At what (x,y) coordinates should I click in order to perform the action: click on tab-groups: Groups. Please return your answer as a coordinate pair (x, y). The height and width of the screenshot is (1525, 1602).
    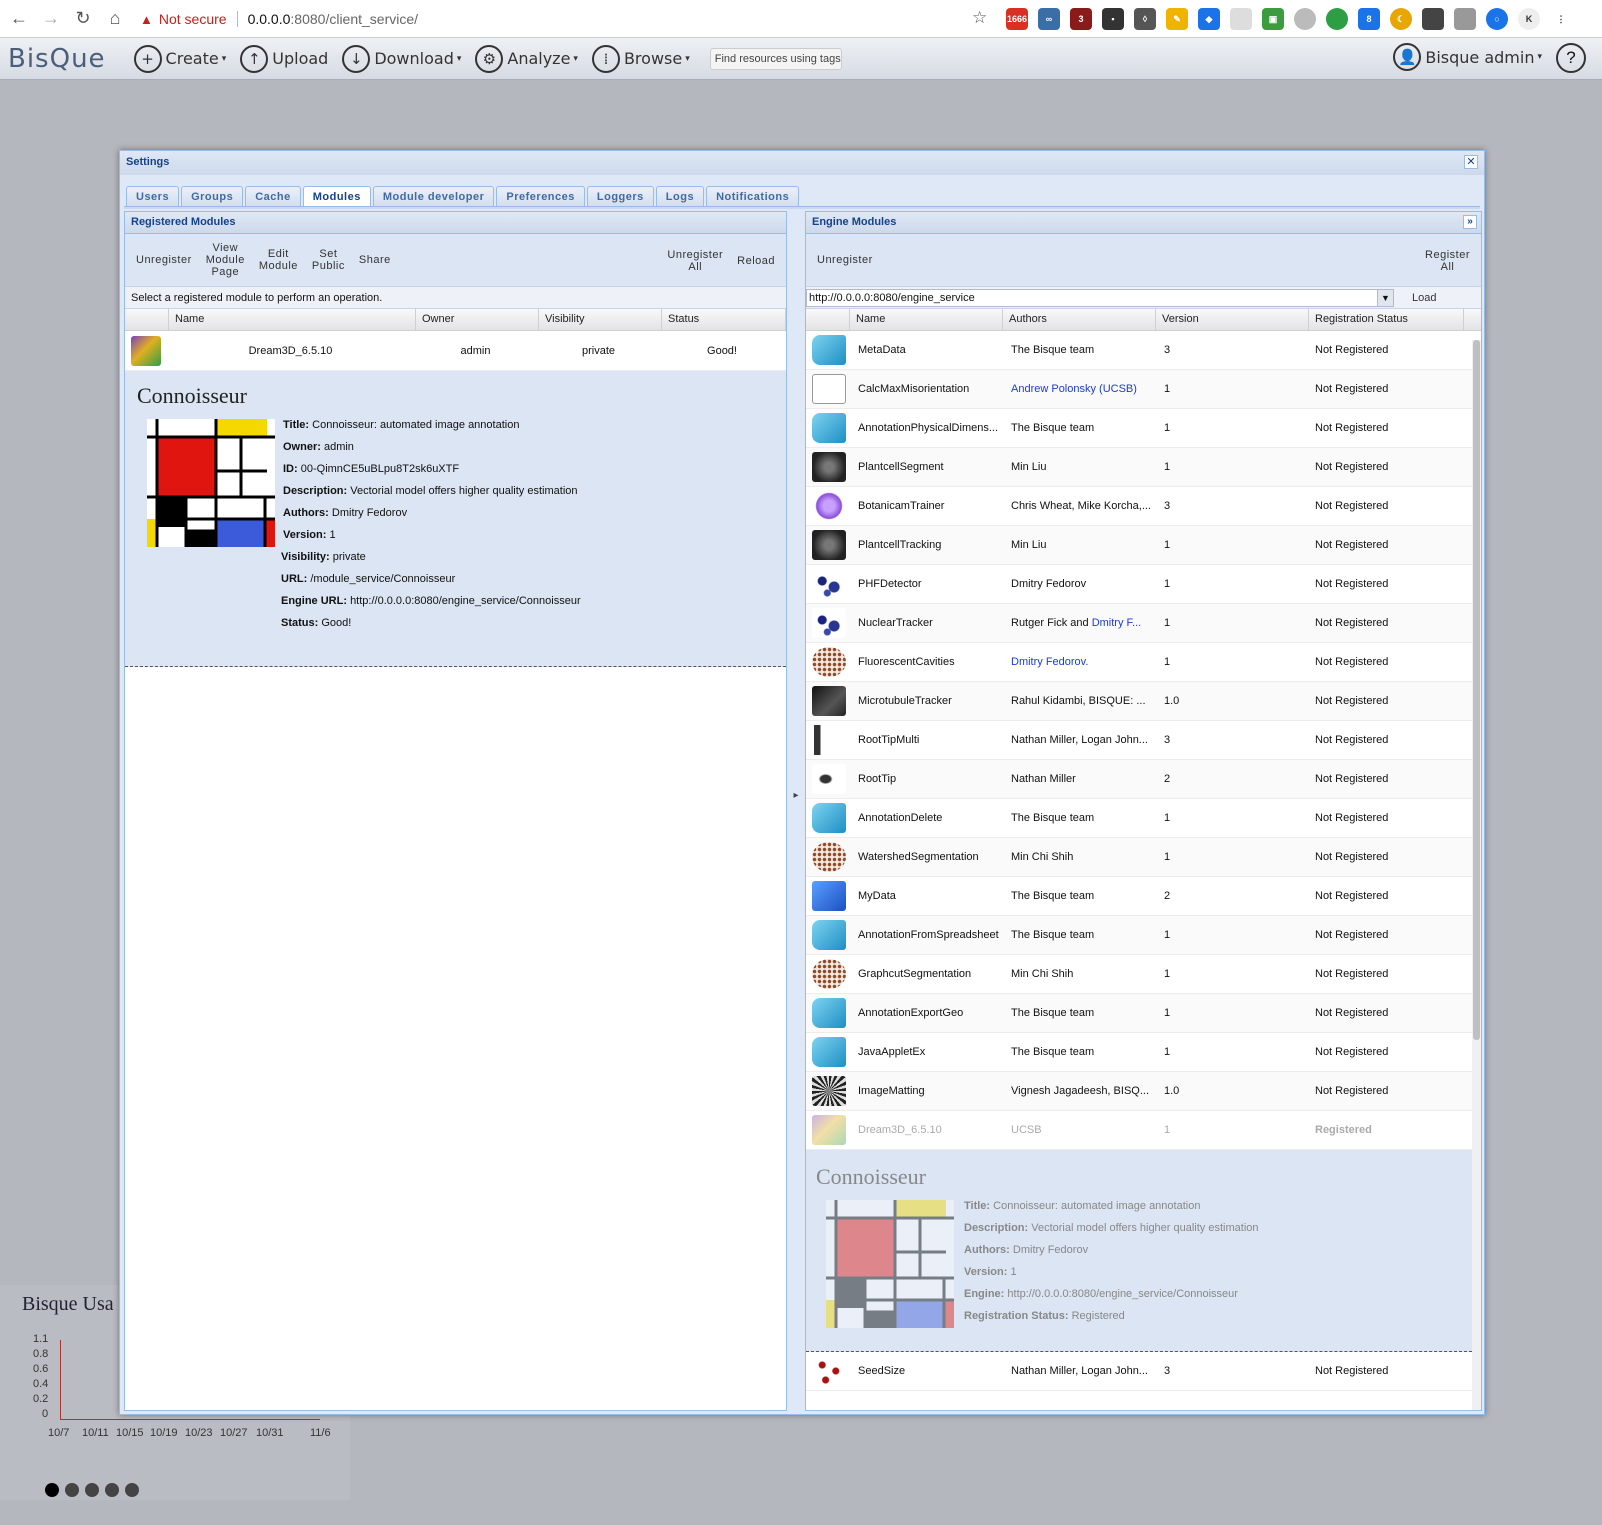
    Looking at the image, I should click on (212, 196).